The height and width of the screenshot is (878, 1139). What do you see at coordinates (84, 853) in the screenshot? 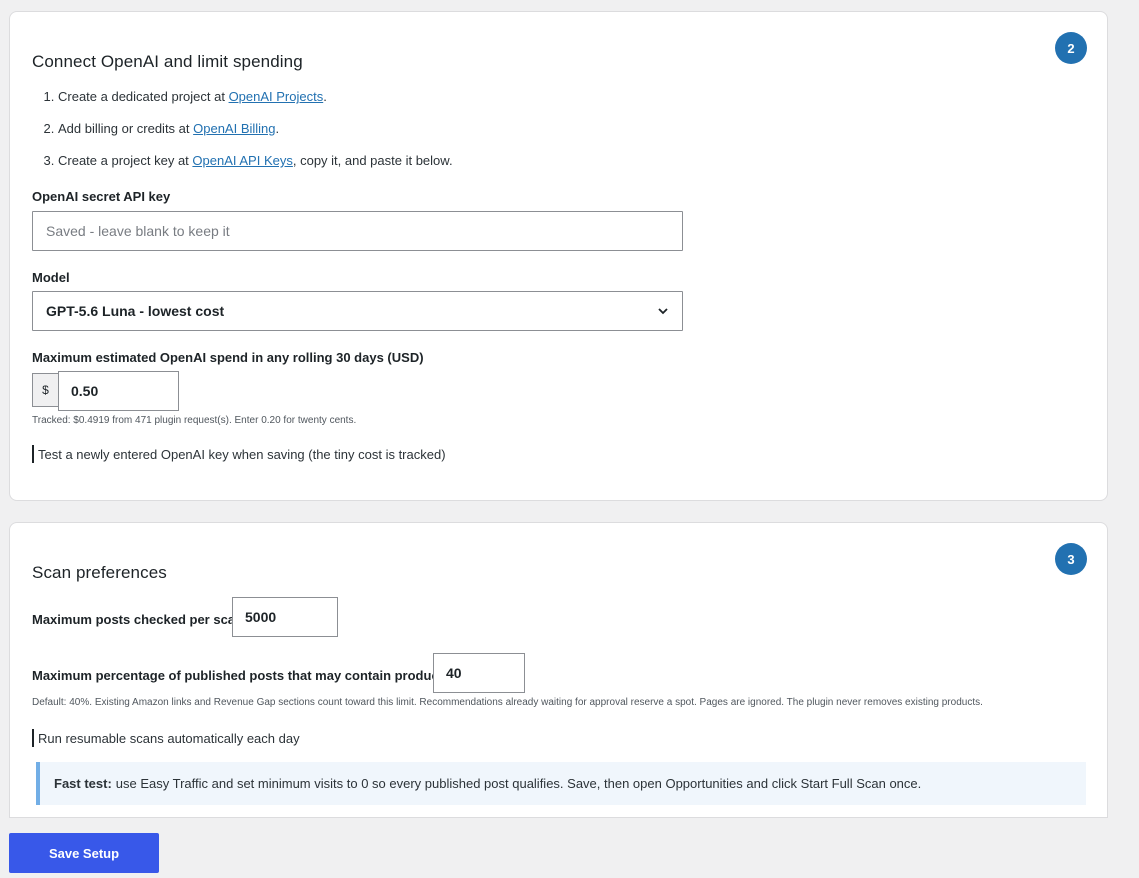
I see `save-setup-button: Save Setup` at bounding box center [84, 853].